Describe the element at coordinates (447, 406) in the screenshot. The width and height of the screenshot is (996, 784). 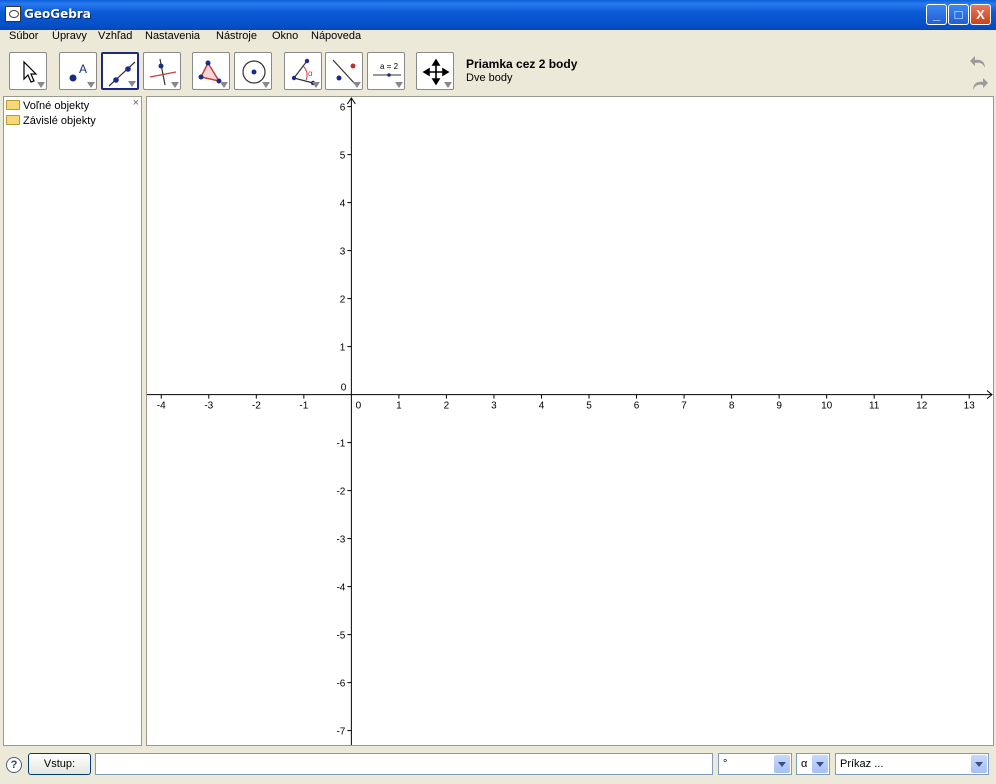
I see `x-tick-label: 2` at that location.